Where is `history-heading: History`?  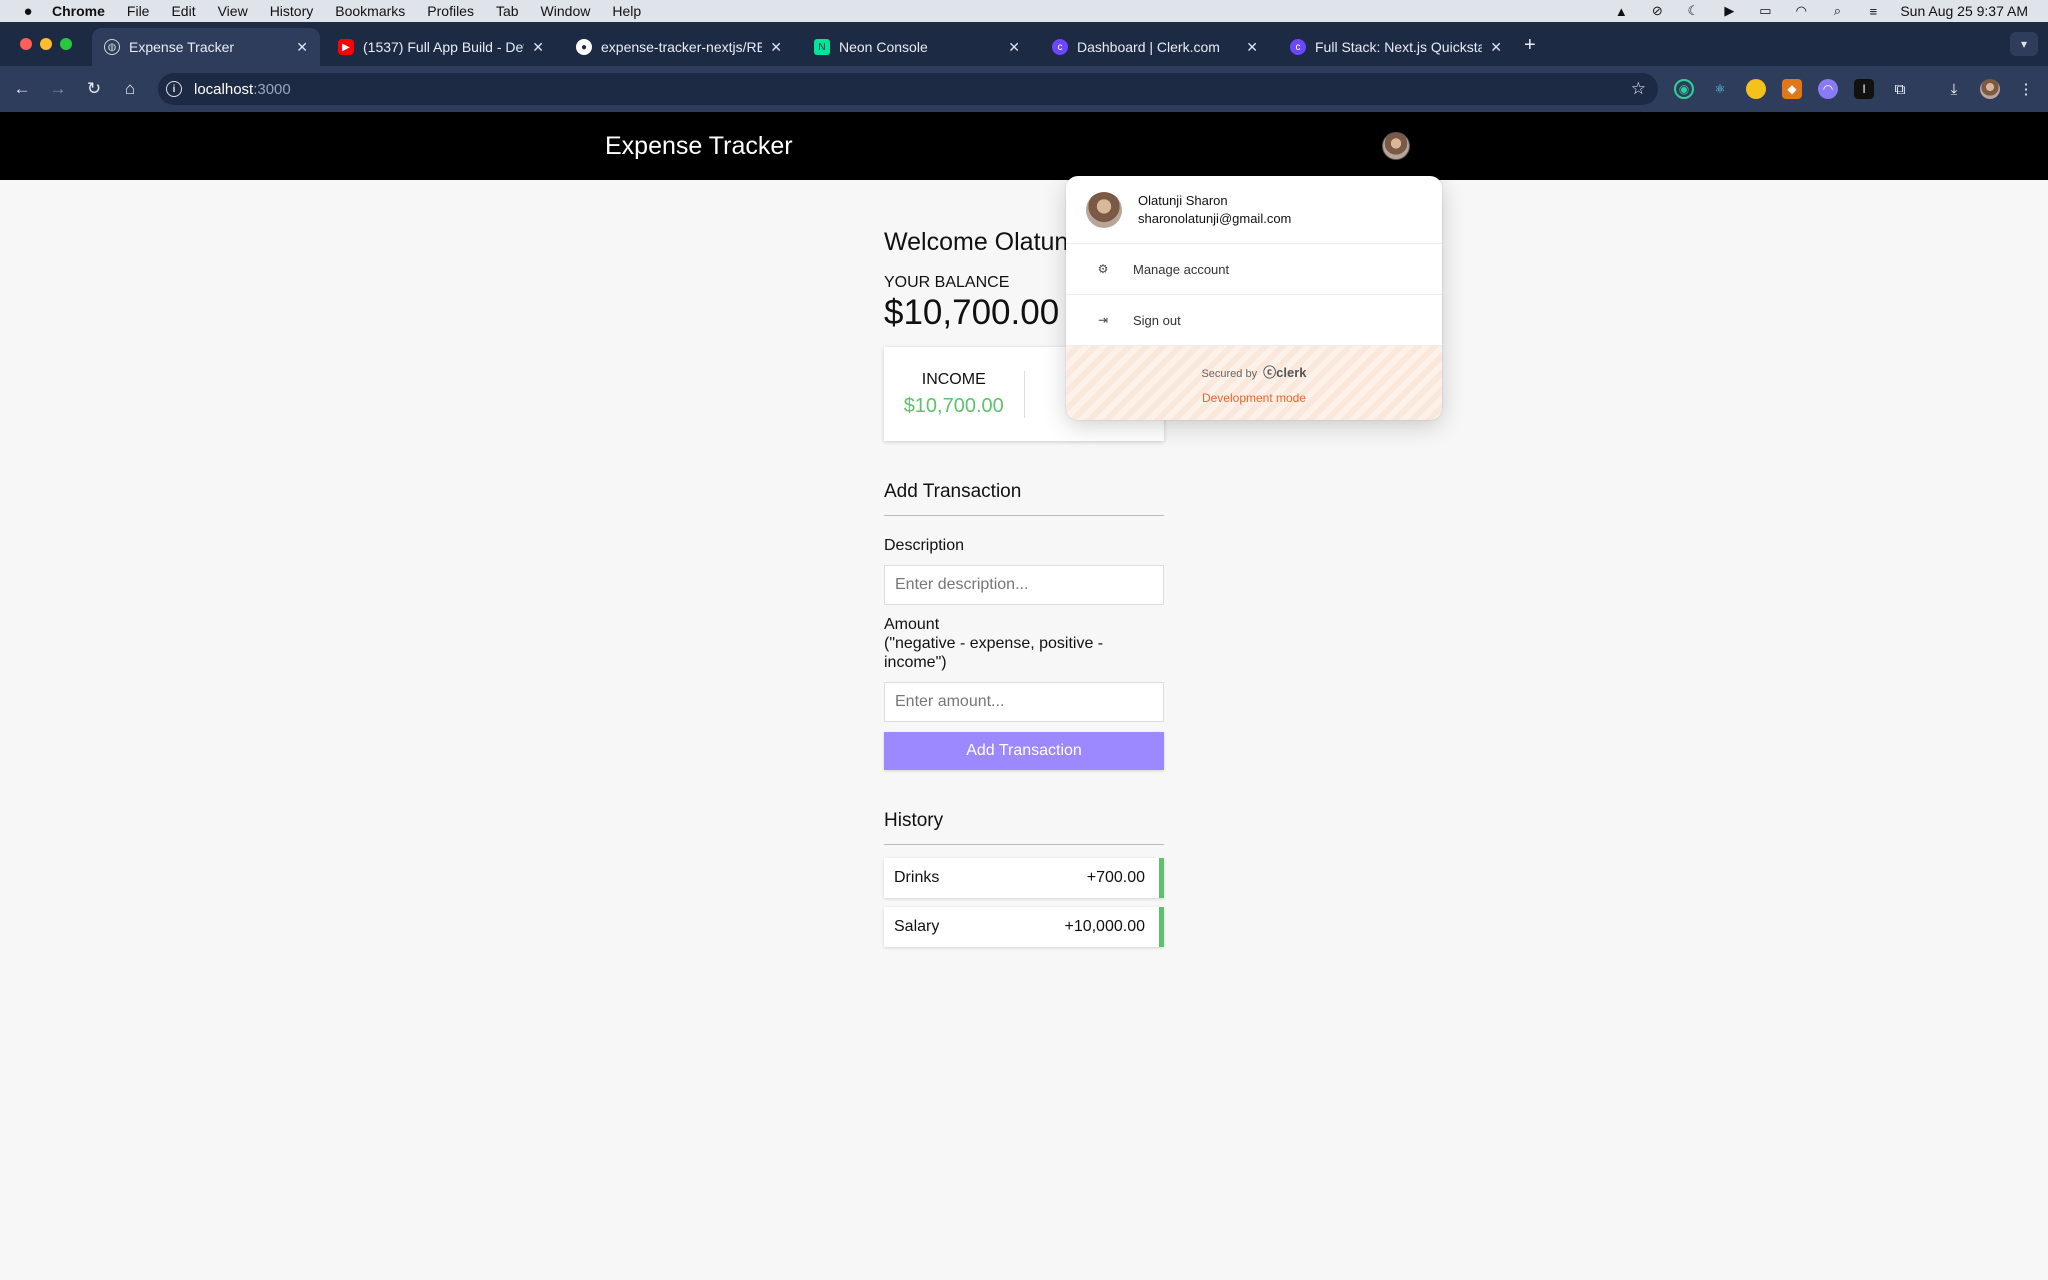
history-heading: History is located at coordinates (1024, 827).